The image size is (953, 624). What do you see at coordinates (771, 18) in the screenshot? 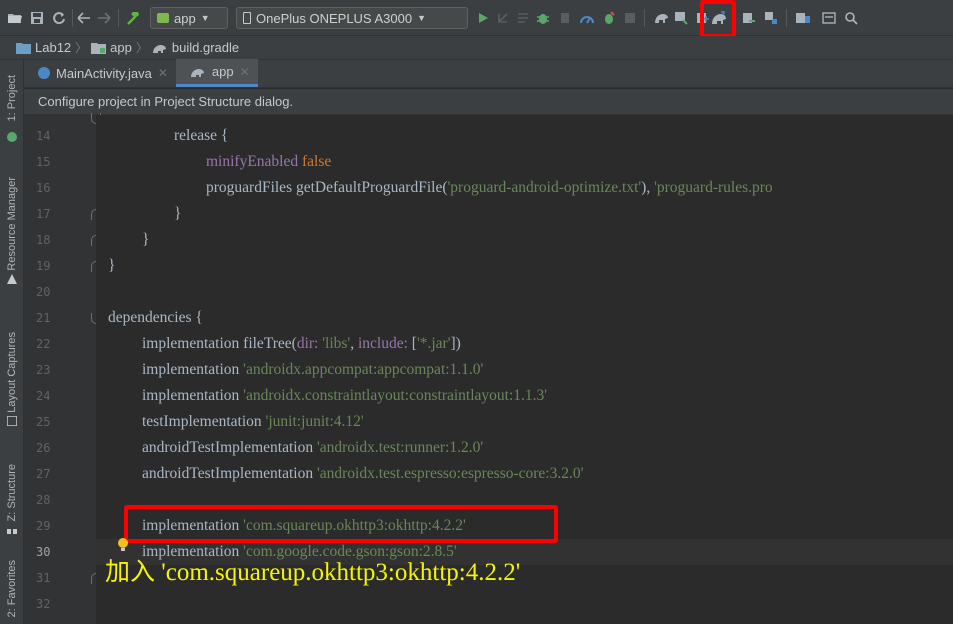
I see `layout-inspector-icon` at bounding box center [771, 18].